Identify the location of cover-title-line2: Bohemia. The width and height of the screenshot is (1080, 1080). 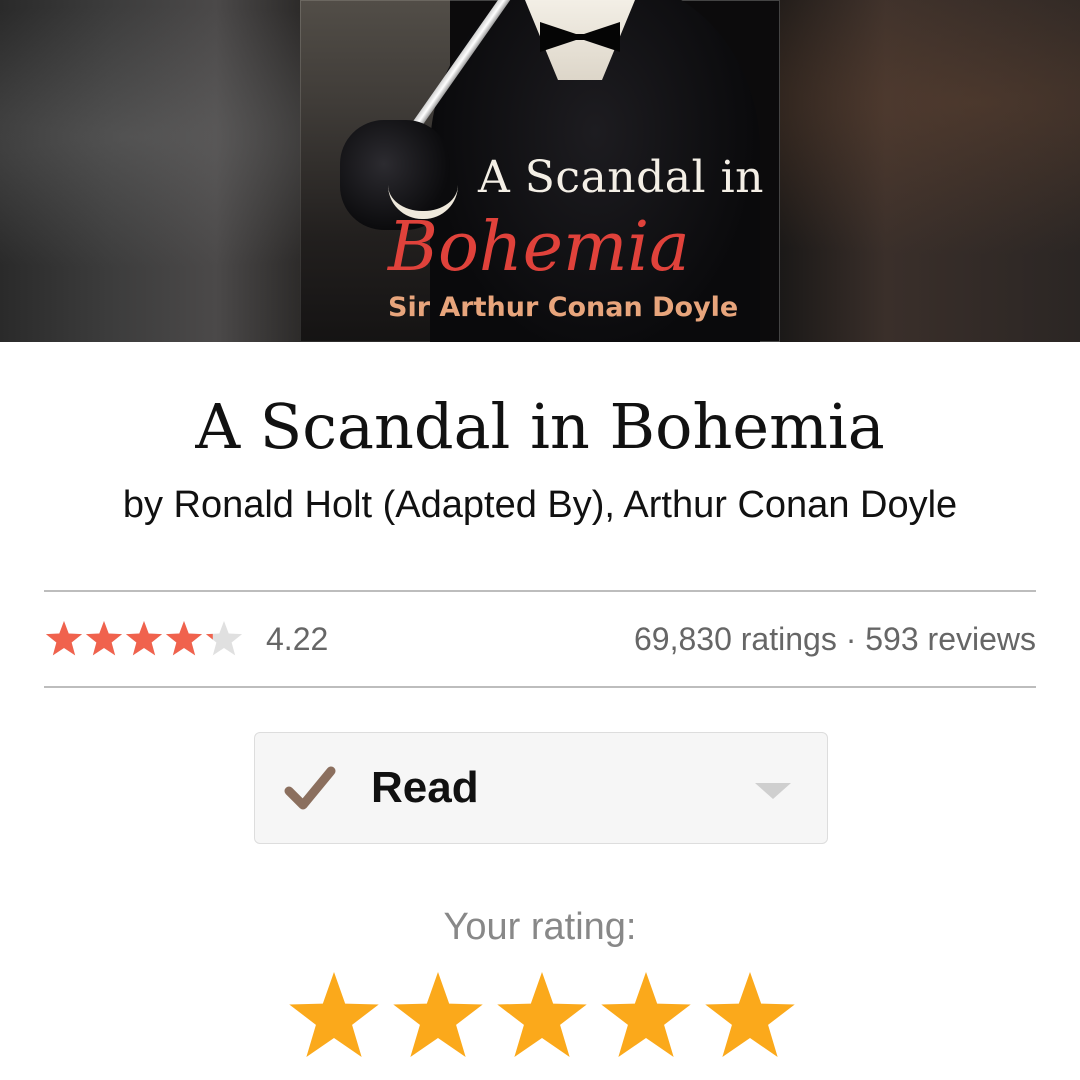
(539, 247).